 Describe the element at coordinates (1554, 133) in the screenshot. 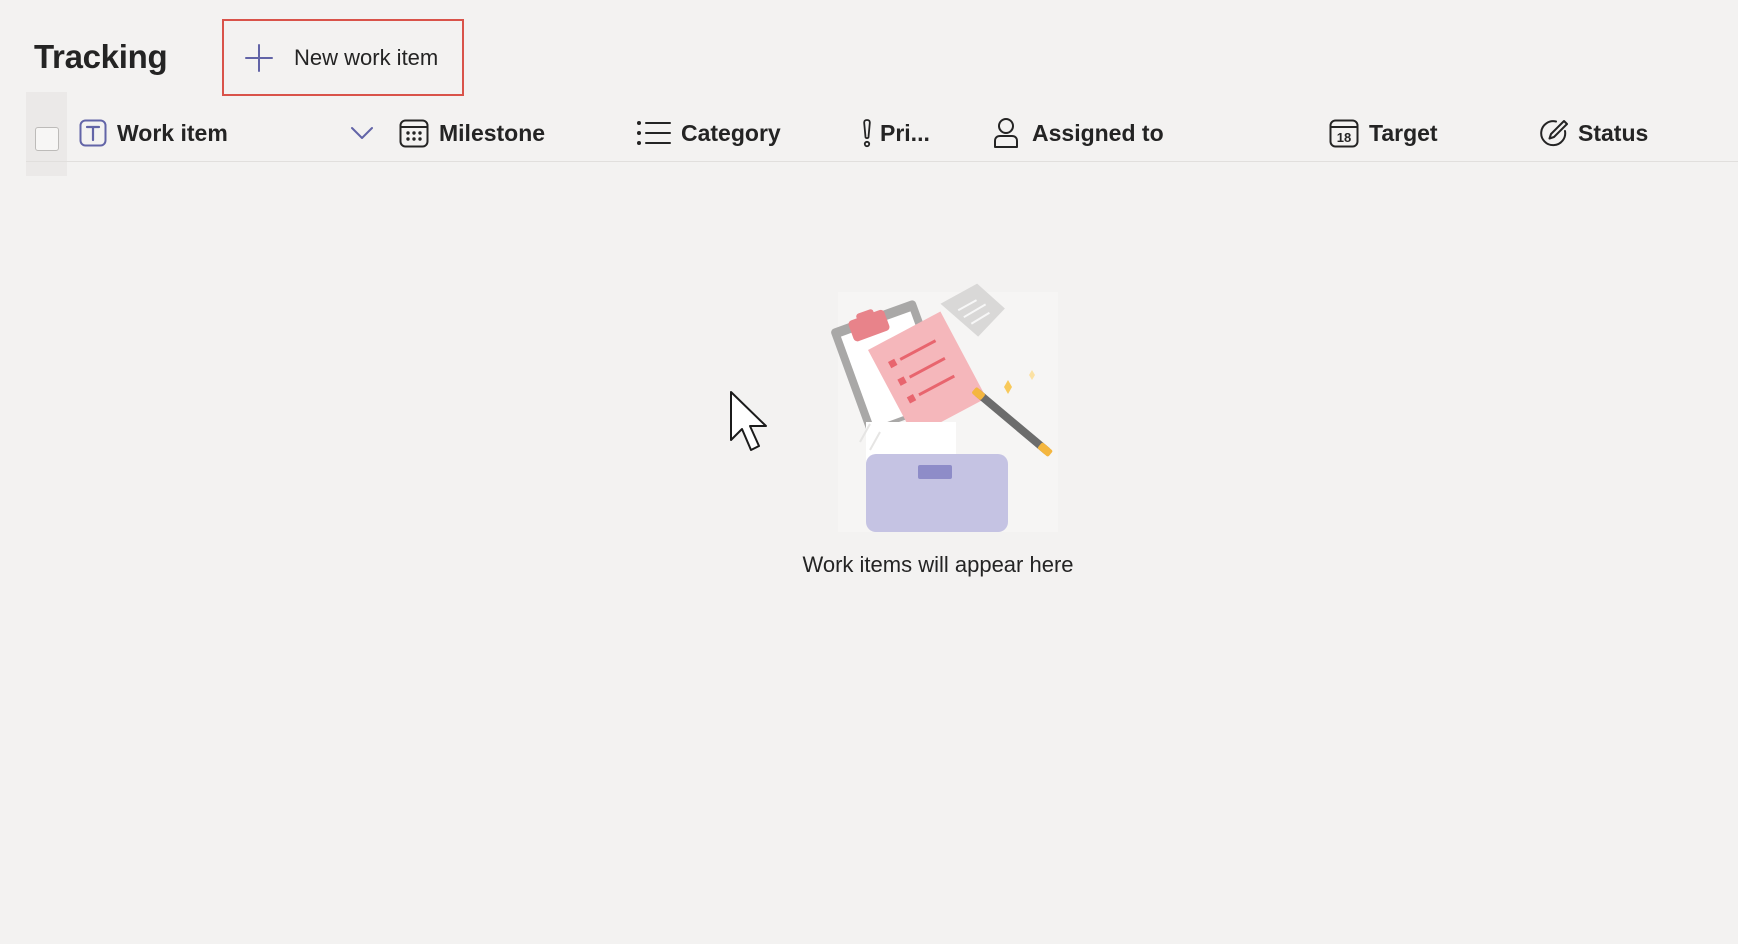

I see `pen-circle-icon` at that location.